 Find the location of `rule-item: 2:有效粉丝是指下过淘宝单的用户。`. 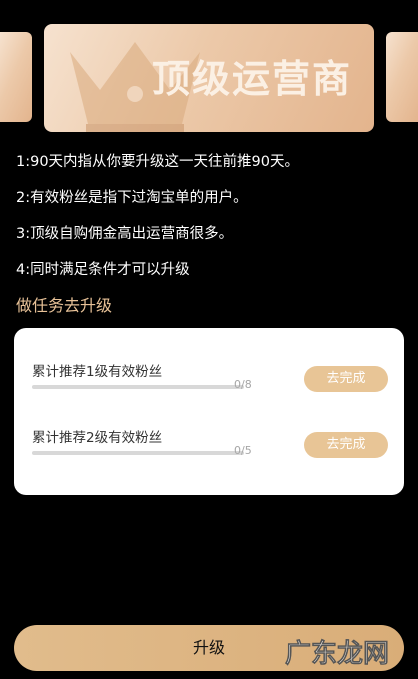

rule-item: 2:有效粉丝是指下过淘宝单的用户。 is located at coordinates (132, 198).